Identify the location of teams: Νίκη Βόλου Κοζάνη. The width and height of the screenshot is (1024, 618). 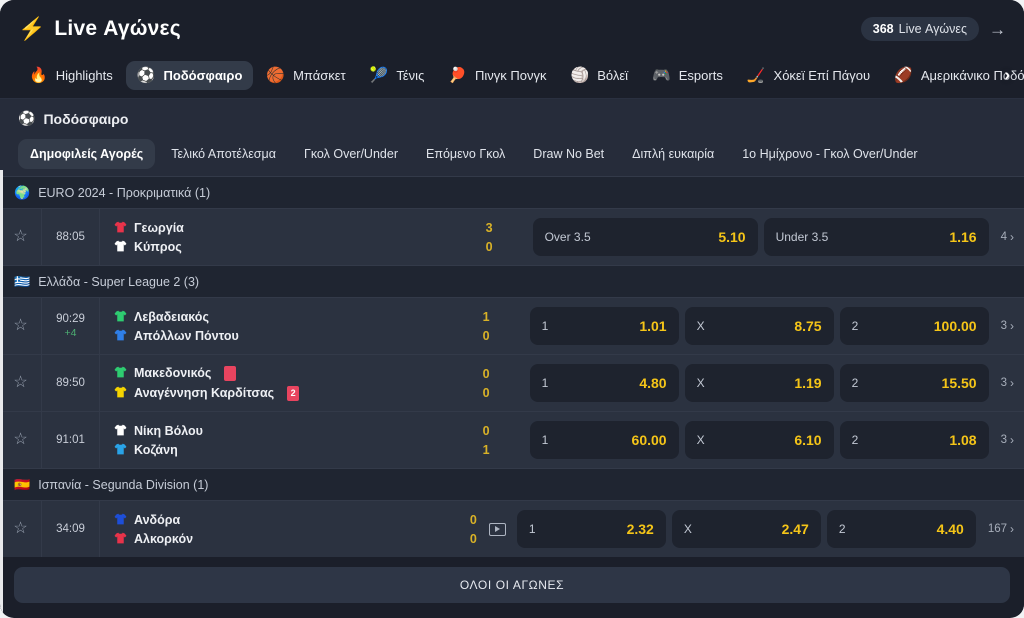
(275, 440).